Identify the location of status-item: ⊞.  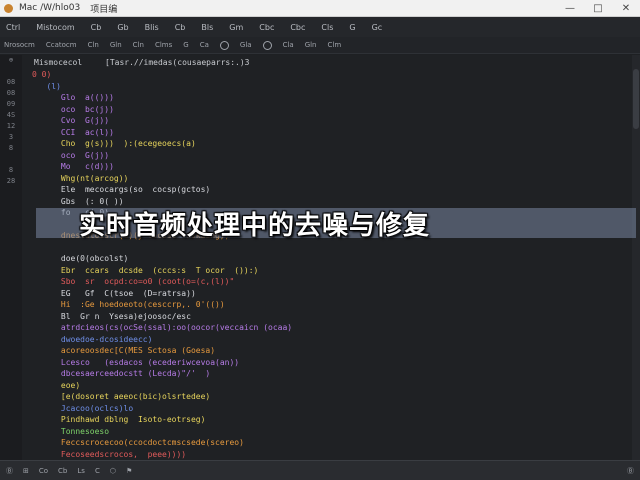
(26, 471).